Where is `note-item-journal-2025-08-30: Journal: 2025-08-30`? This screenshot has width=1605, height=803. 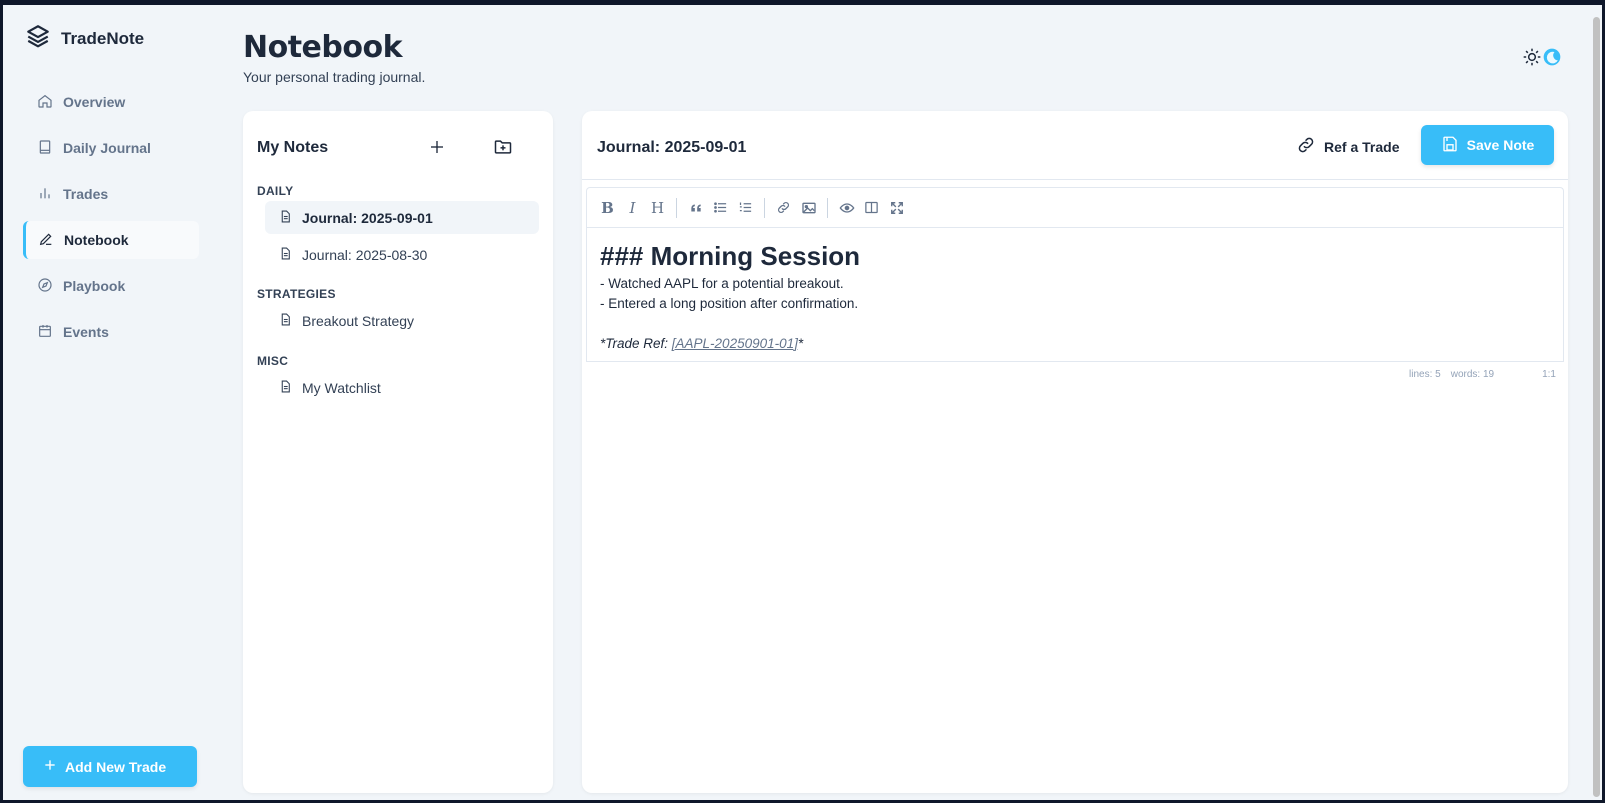
note-item-journal-2025-08-30: Journal: 2025-08-30 is located at coordinates (402, 254).